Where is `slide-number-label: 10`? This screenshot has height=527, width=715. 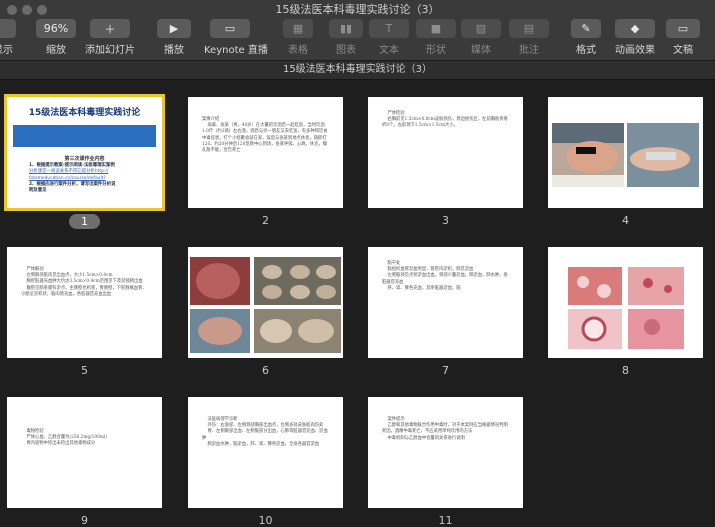 slide-number-label: 10 is located at coordinates (265, 520).